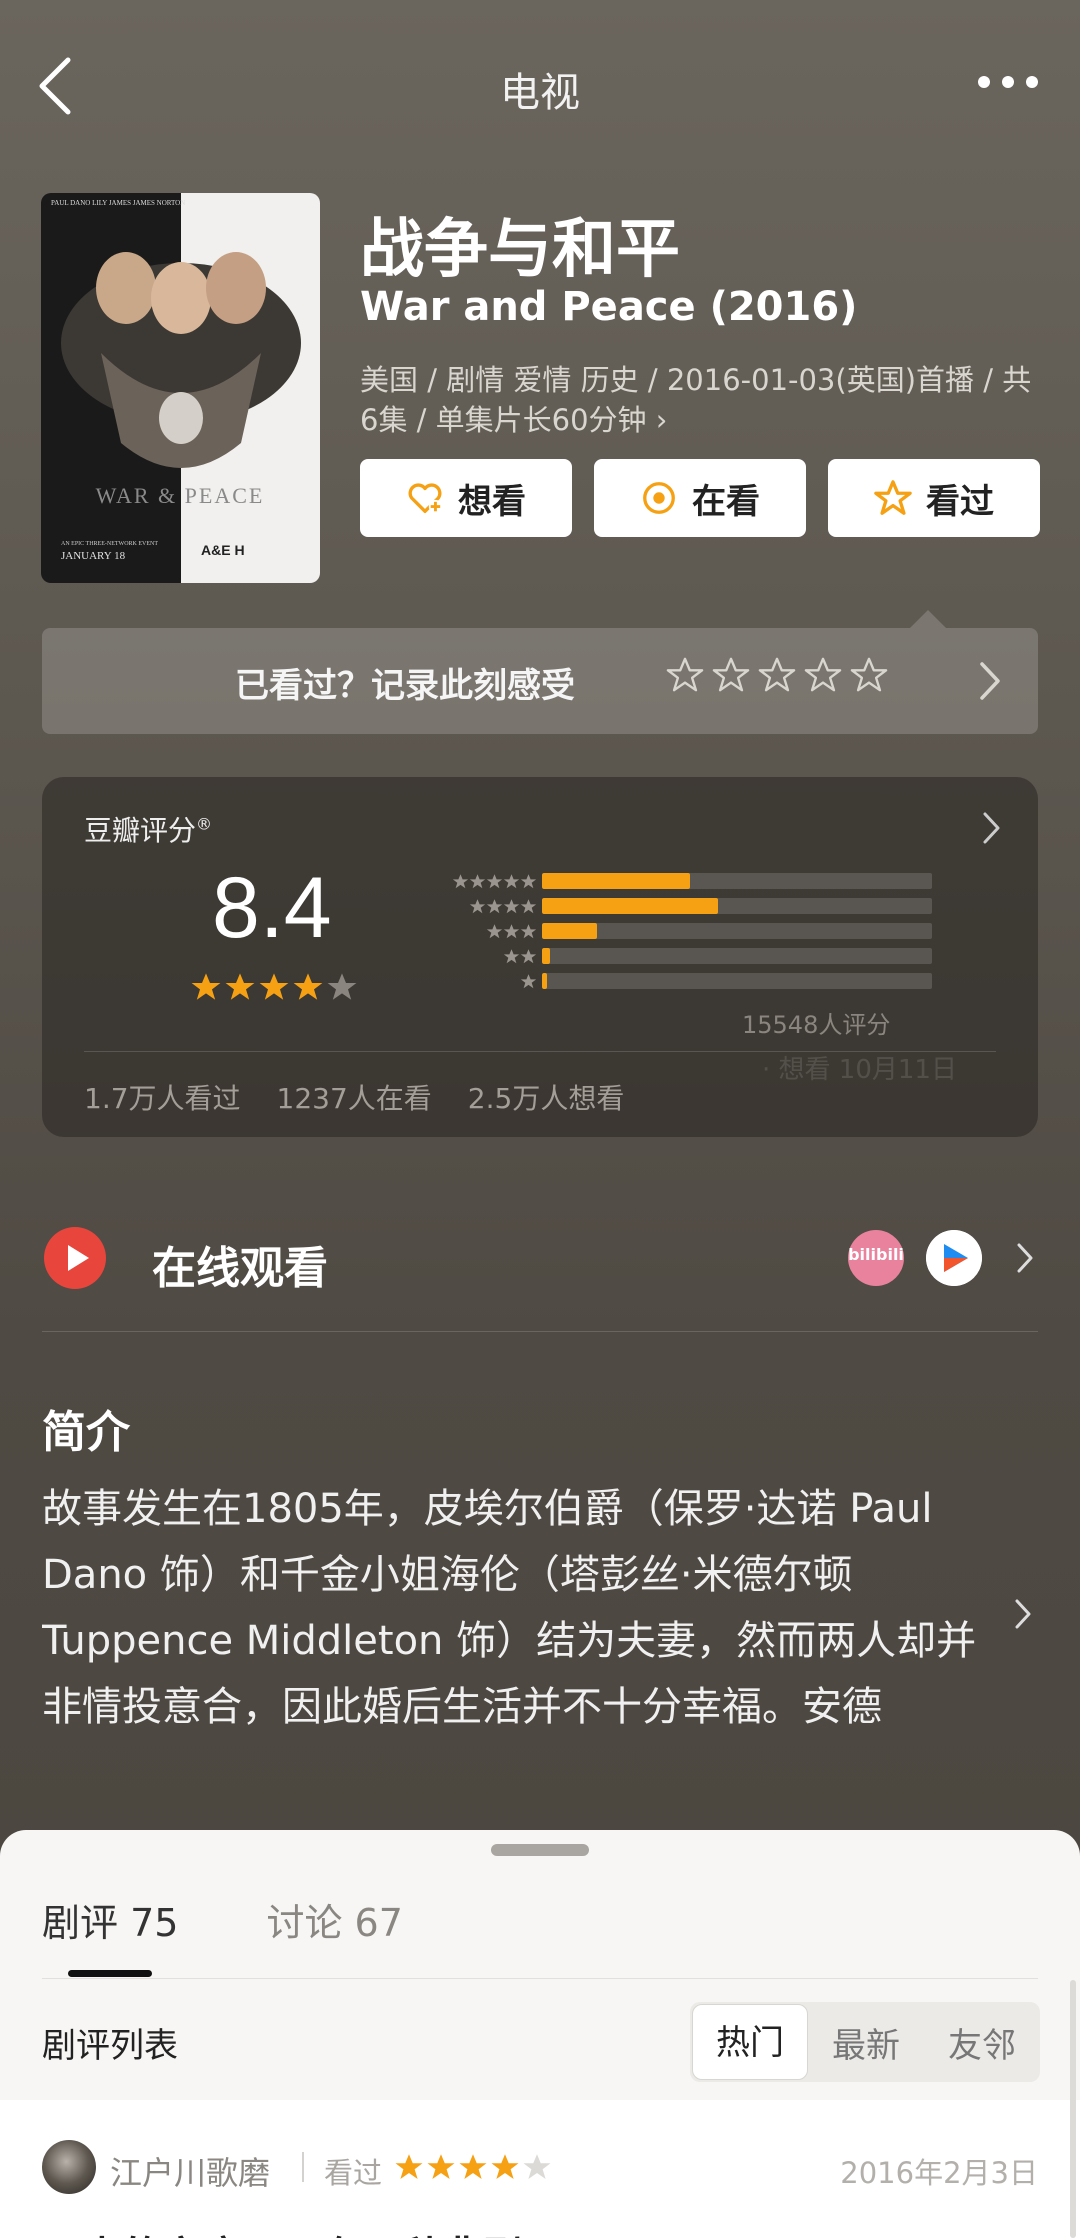 Image resolution: width=1080 pixels, height=2238 pixels. What do you see at coordinates (982, 2042) in the screenshot?
I see `sort-friends: 友邻` at bounding box center [982, 2042].